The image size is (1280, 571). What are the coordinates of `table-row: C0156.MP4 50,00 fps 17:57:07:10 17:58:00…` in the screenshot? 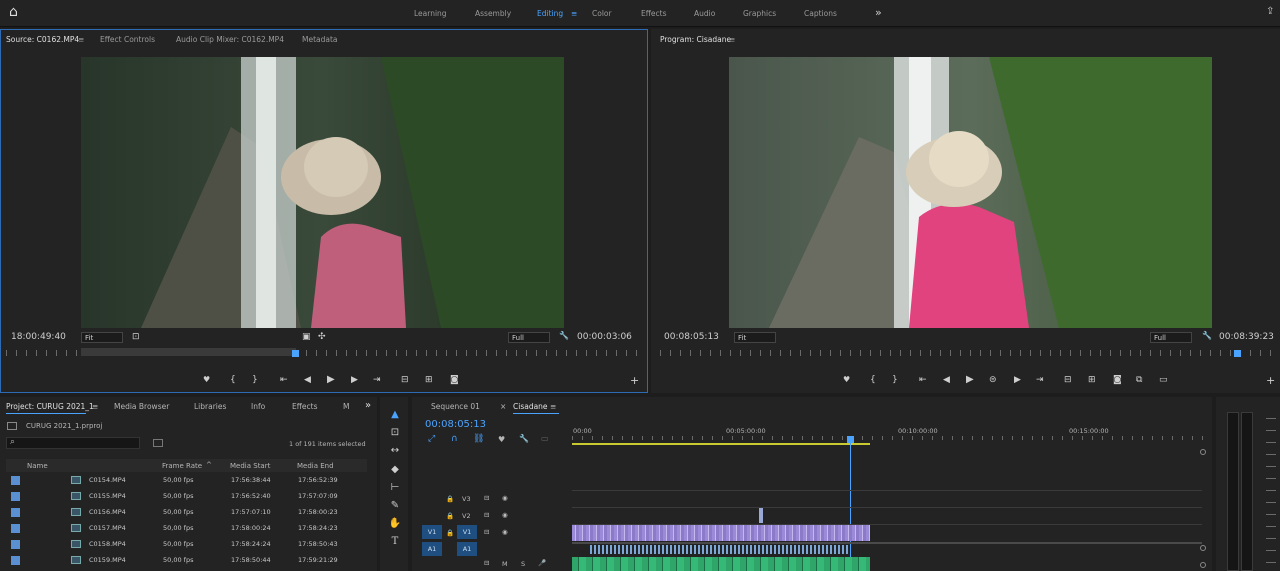 It's located at (183, 512).